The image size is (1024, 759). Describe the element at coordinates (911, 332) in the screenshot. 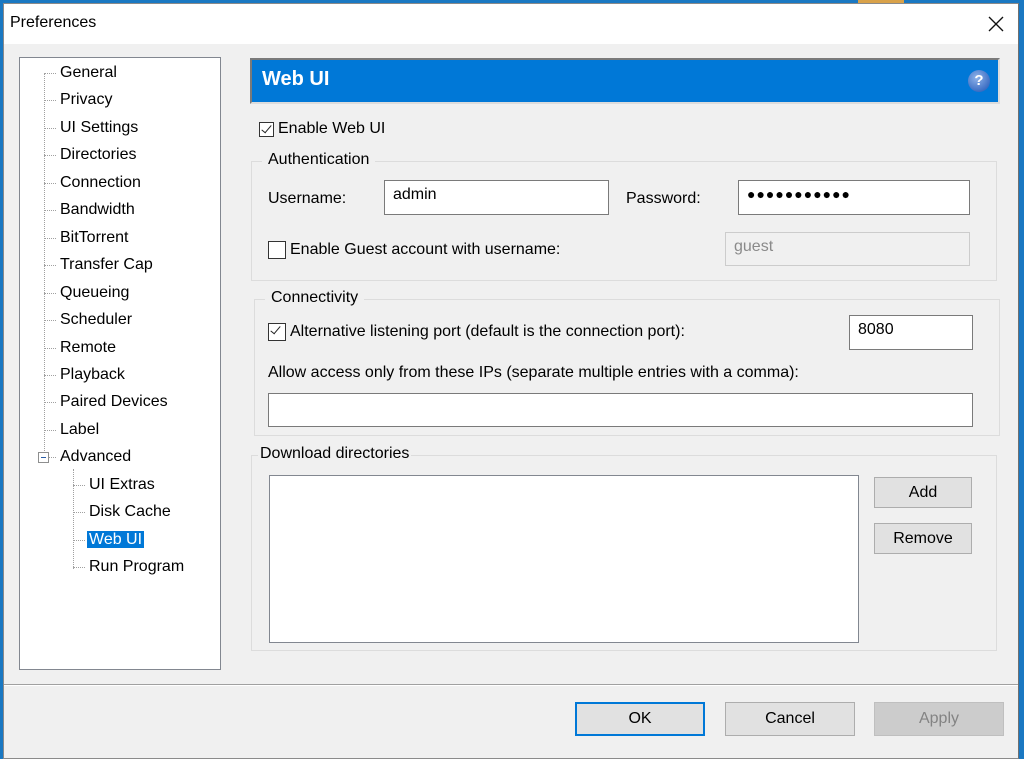

I see `alt-port-input: 8080` at that location.